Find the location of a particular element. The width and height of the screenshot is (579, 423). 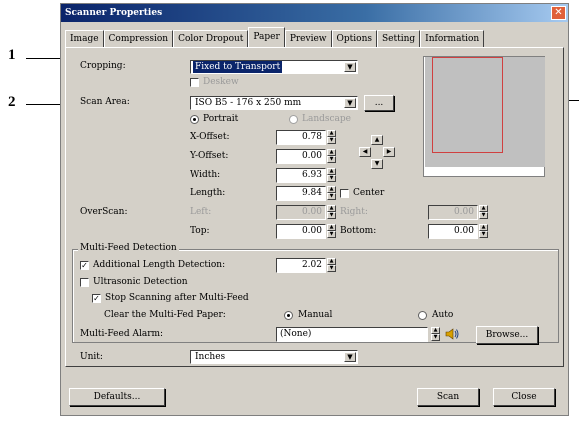

length-spin-buttons: ▲ ▼ is located at coordinates (331, 193).